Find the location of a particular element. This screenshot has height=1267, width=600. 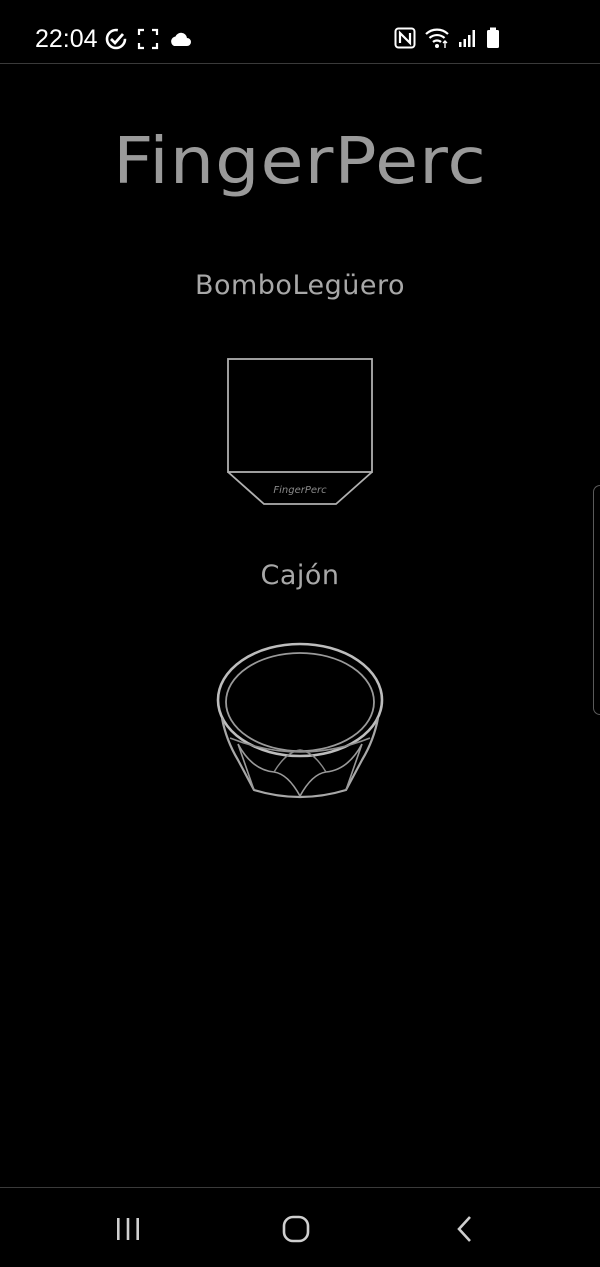

status-bar: 22:04 is located at coordinates (300, 32).